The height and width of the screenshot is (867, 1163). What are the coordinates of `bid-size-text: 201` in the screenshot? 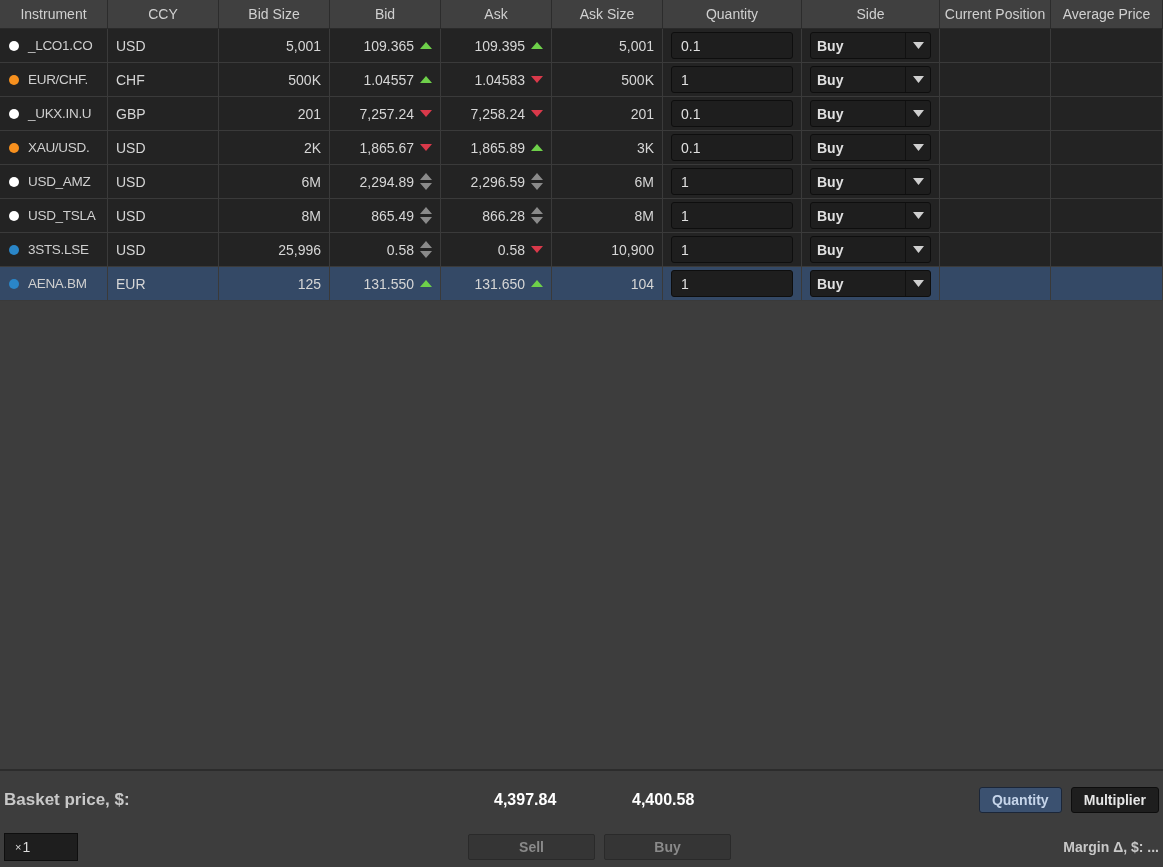 It's located at (309, 113).